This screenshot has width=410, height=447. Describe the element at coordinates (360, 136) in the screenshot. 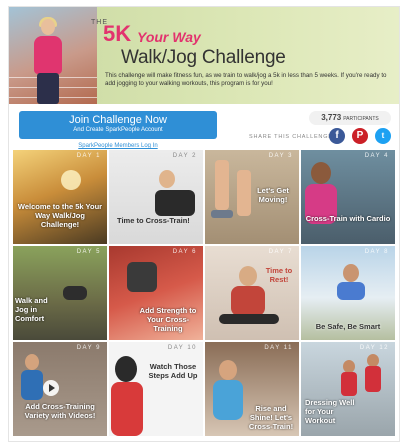

I see `pinterest-share-icon: P` at that location.